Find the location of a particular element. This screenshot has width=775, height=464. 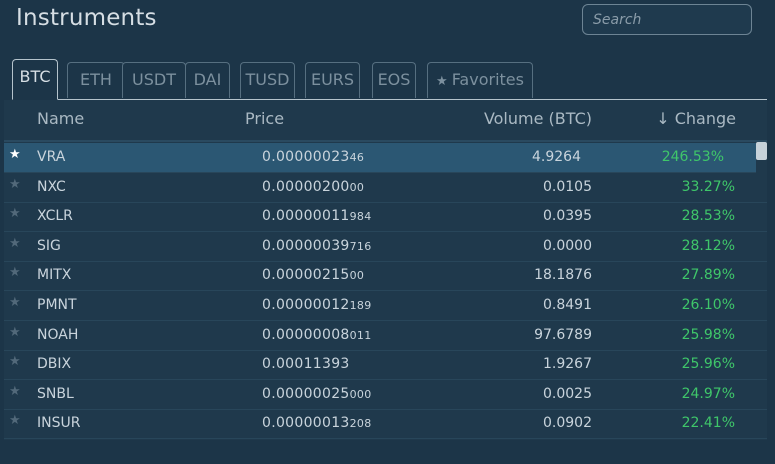

column-header-change: ↓ Change is located at coordinates (696, 118).